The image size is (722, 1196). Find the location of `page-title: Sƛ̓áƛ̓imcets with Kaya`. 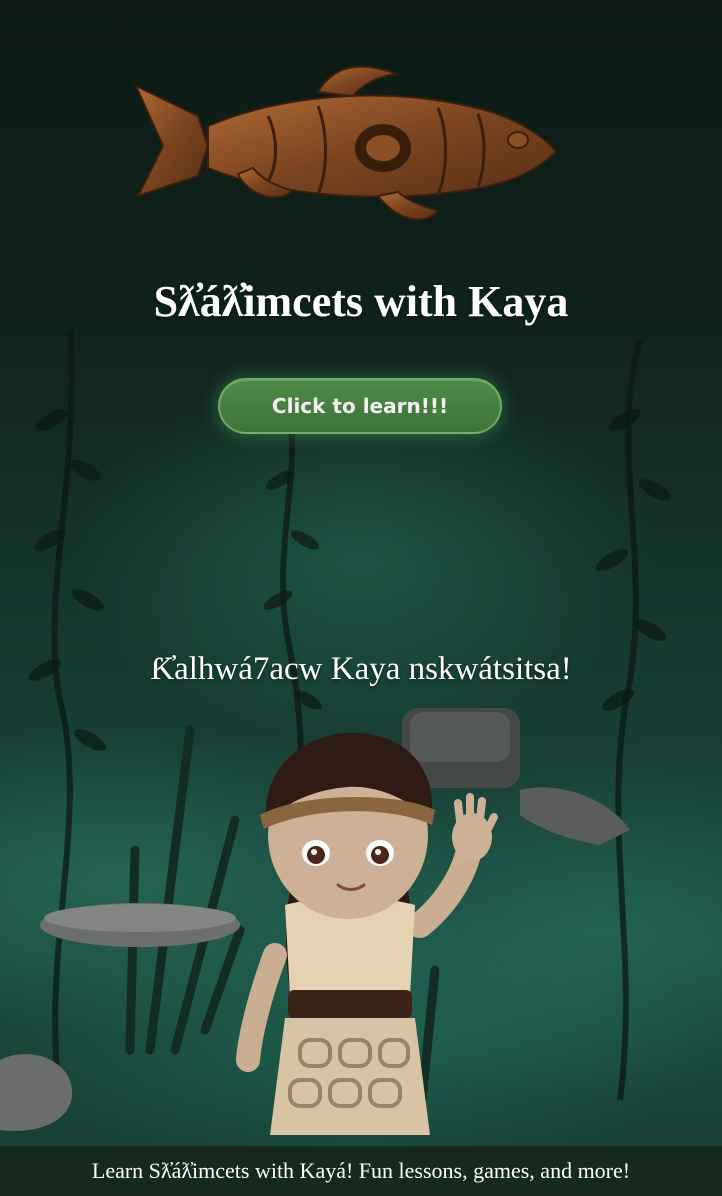

page-title: Sƛ̓áƛ̓imcets with Kaya is located at coordinates (361, 301).